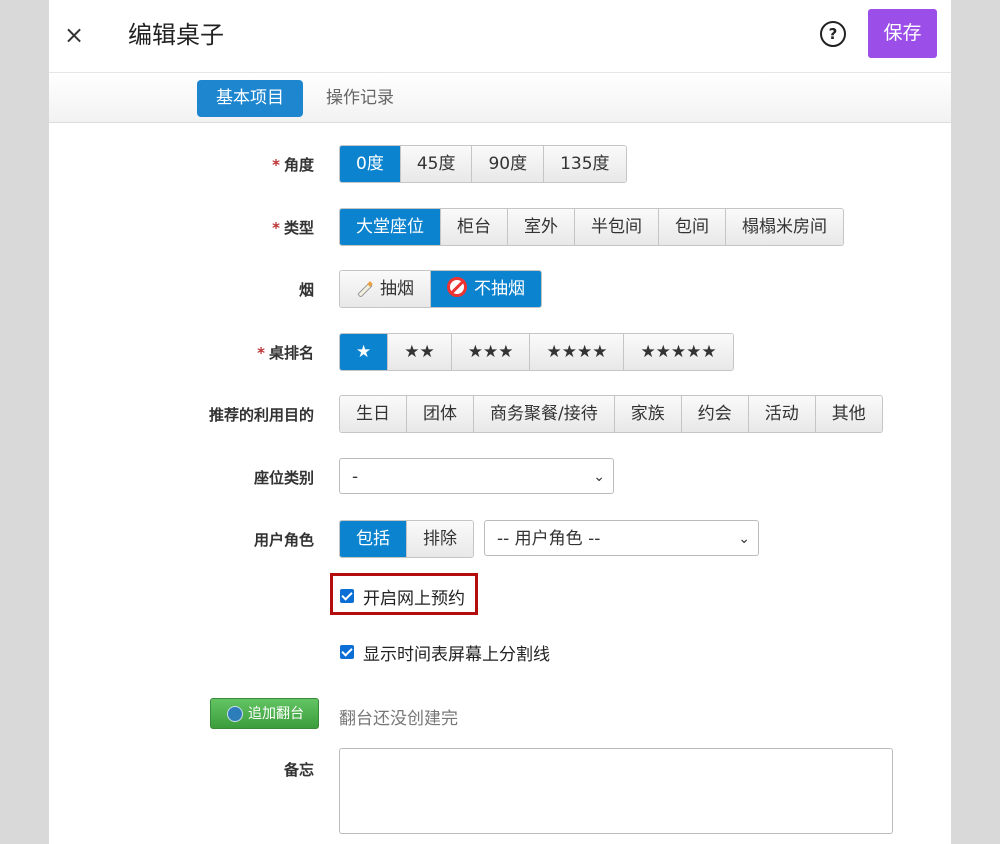 The width and height of the screenshot is (1000, 844). What do you see at coordinates (508, 164) in the screenshot?
I see `angle-option-90: 90度` at bounding box center [508, 164].